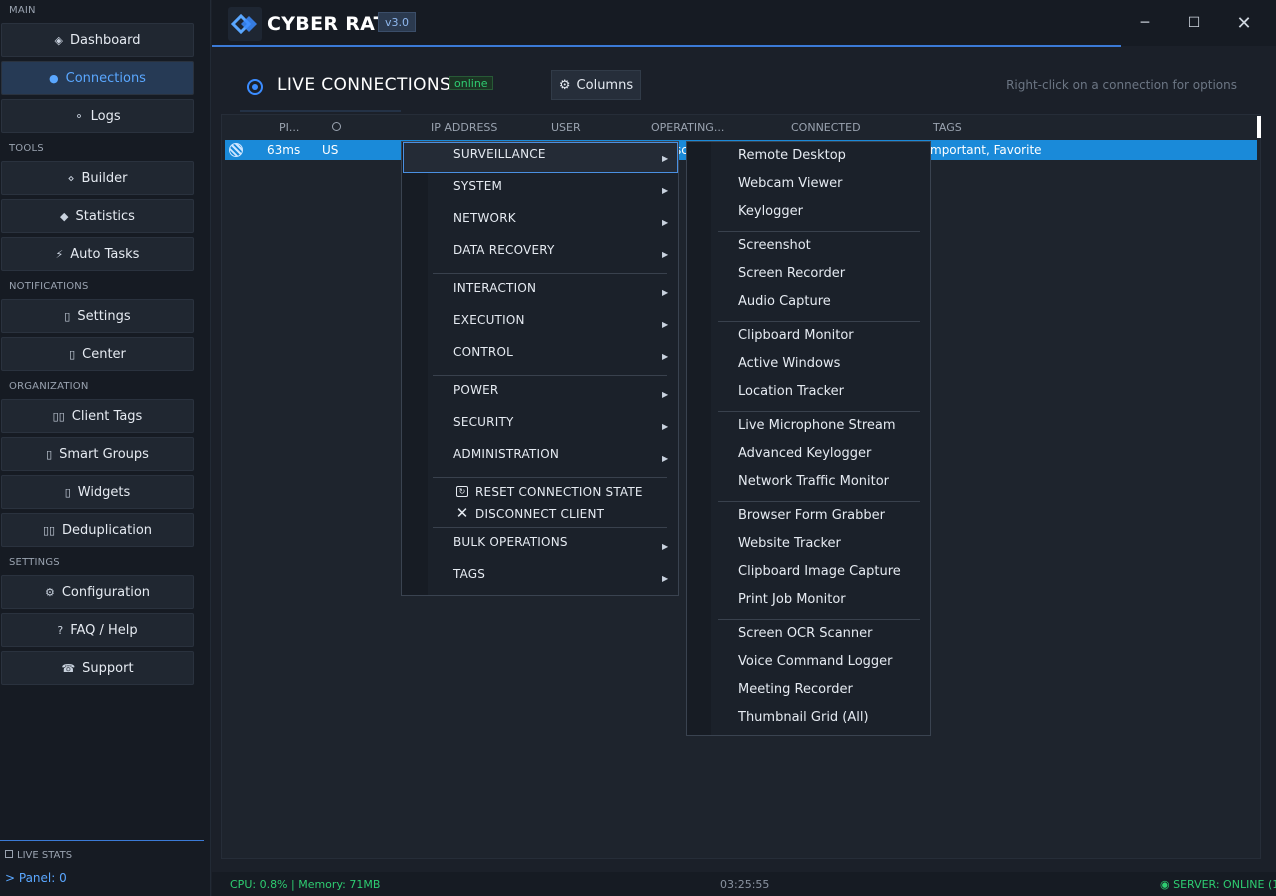 This screenshot has height=896, width=1276. What do you see at coordinates (483, 422) in the screenshot?
I see `menu-item-security: SECURITY` at bounding box center [483, 422].